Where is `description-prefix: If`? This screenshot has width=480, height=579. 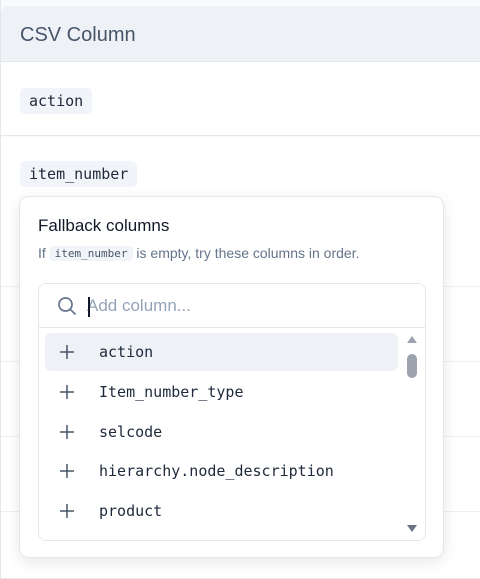 description-prefix: If is located at coordinates (42, 253).